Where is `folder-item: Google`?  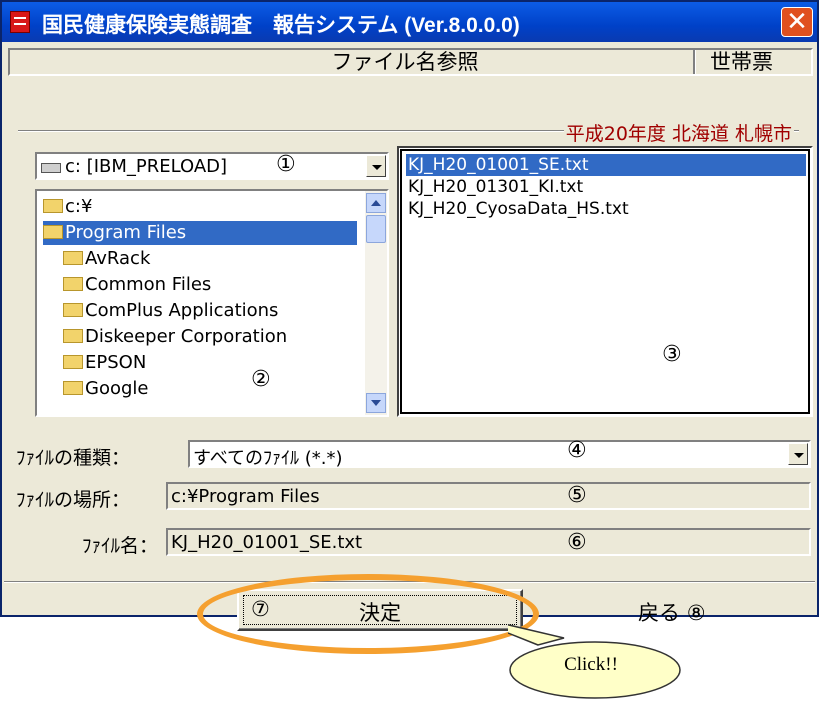
folder-item: Google is located at coordinates (105, 389).